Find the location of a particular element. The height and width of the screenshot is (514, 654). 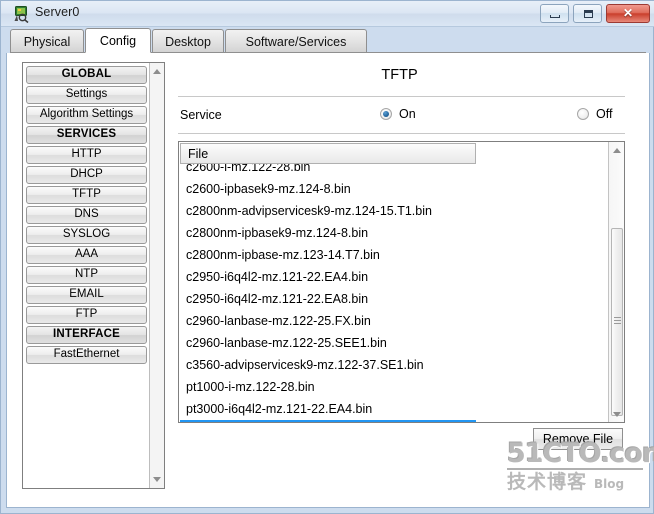

sidebar-scroll-down-button is located at coordinates (157, 479).